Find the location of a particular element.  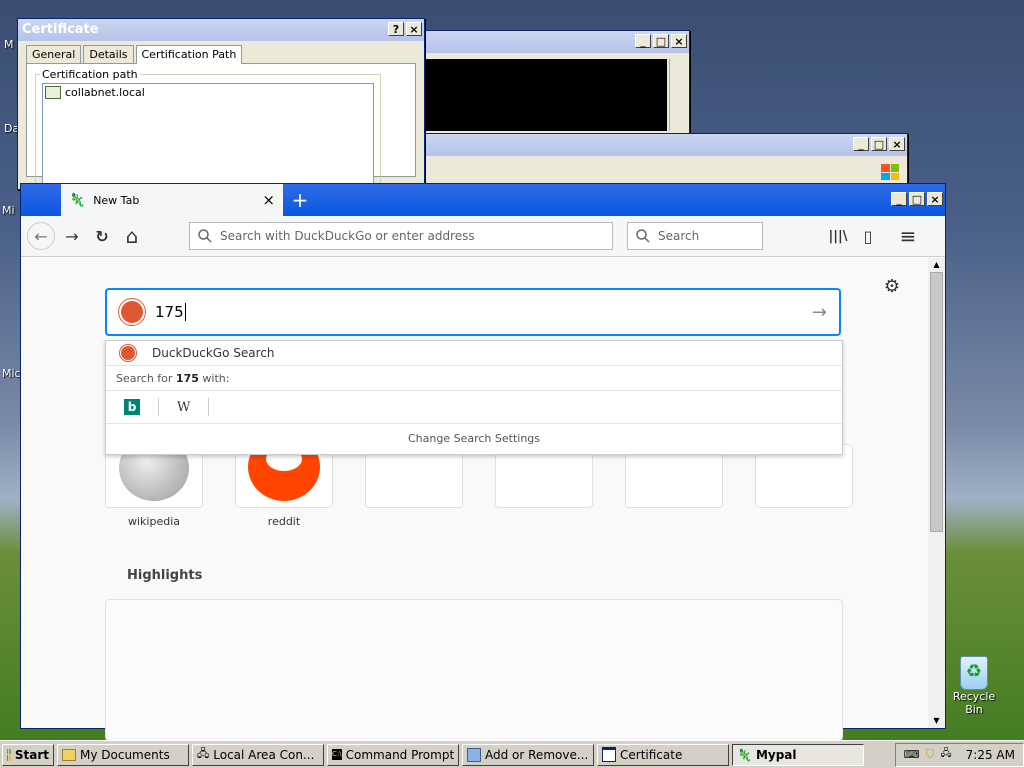

suggestion-duckduckgo: DuckDuckGo Search is located at coordinates (474, 353).